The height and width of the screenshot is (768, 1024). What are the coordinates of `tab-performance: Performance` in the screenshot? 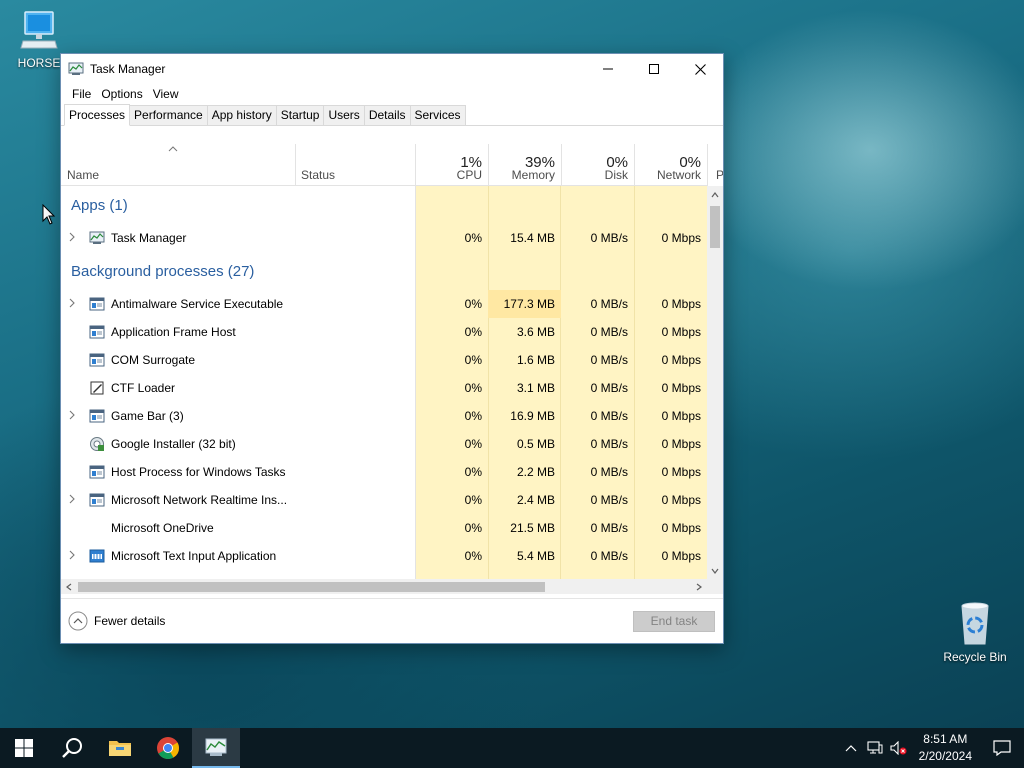 It's located at (168, 115).